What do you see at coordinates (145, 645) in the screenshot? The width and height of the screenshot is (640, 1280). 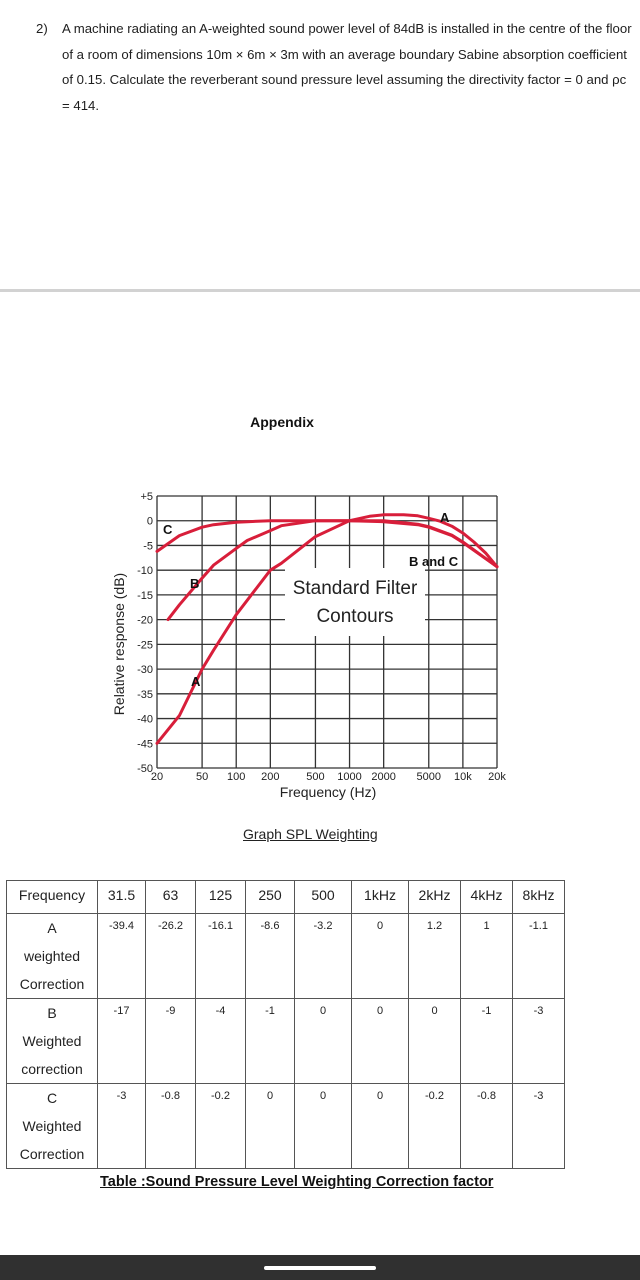 I see `y-tick-label: -25` at bounding box center [145, 645].